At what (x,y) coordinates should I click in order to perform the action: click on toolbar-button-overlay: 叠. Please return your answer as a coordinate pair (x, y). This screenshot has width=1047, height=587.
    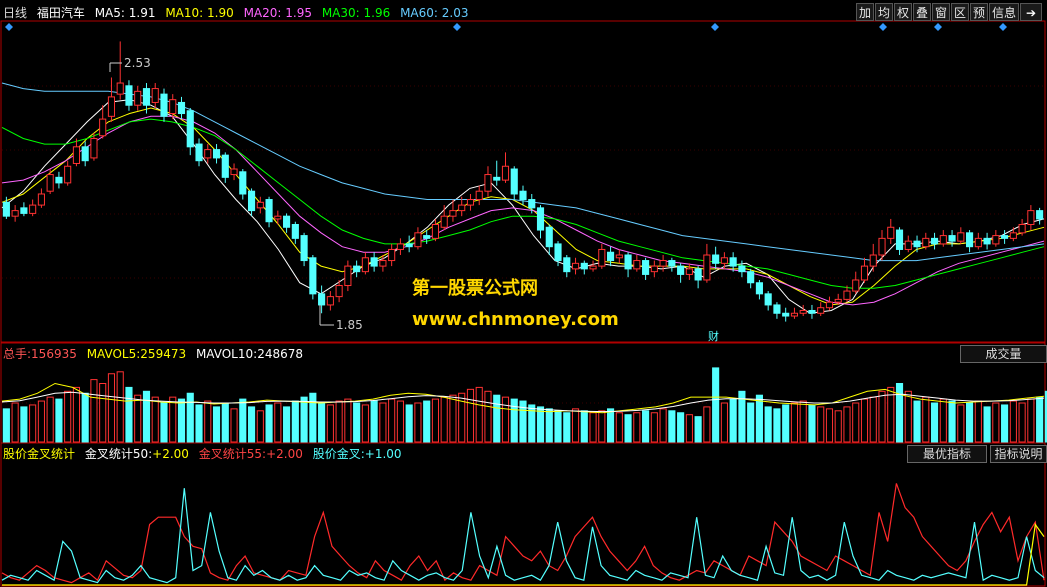
    Looking at the image, I should click on (922, 12).